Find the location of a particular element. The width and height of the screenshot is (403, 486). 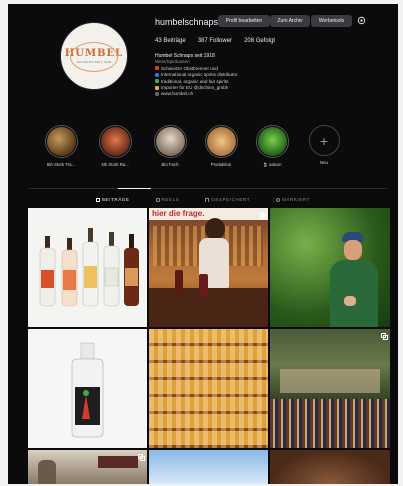

story-highlight: Produktion is located at coordinates (221, 146).